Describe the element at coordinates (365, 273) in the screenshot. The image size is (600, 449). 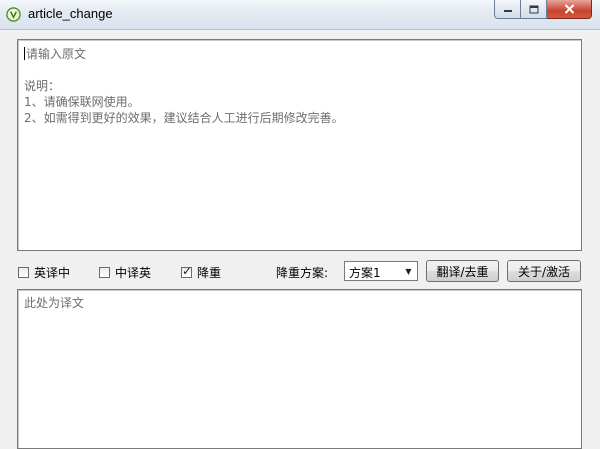
I see `scheme-selected-value: 方案1` at that location.